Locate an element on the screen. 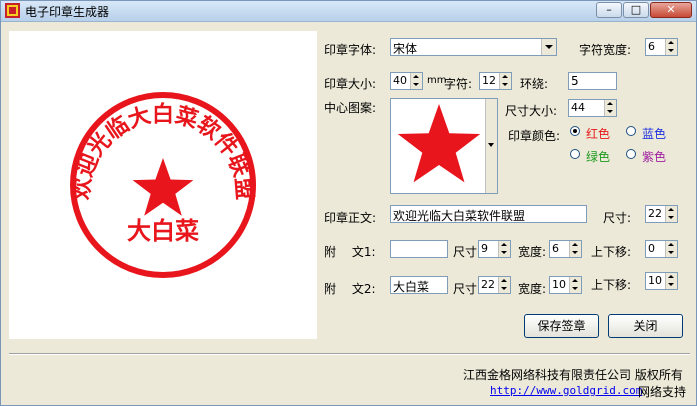  sub1-offset-spinner: 0 is located at coordinates (661, 249).